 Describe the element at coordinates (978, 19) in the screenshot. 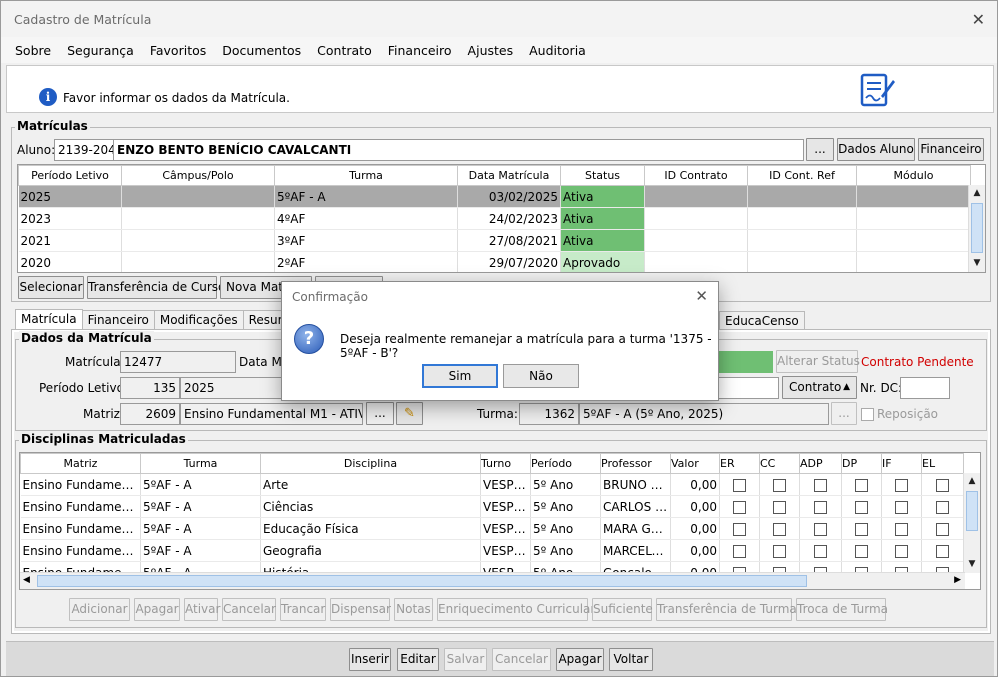

I see `close-icon: ✕` at that location.